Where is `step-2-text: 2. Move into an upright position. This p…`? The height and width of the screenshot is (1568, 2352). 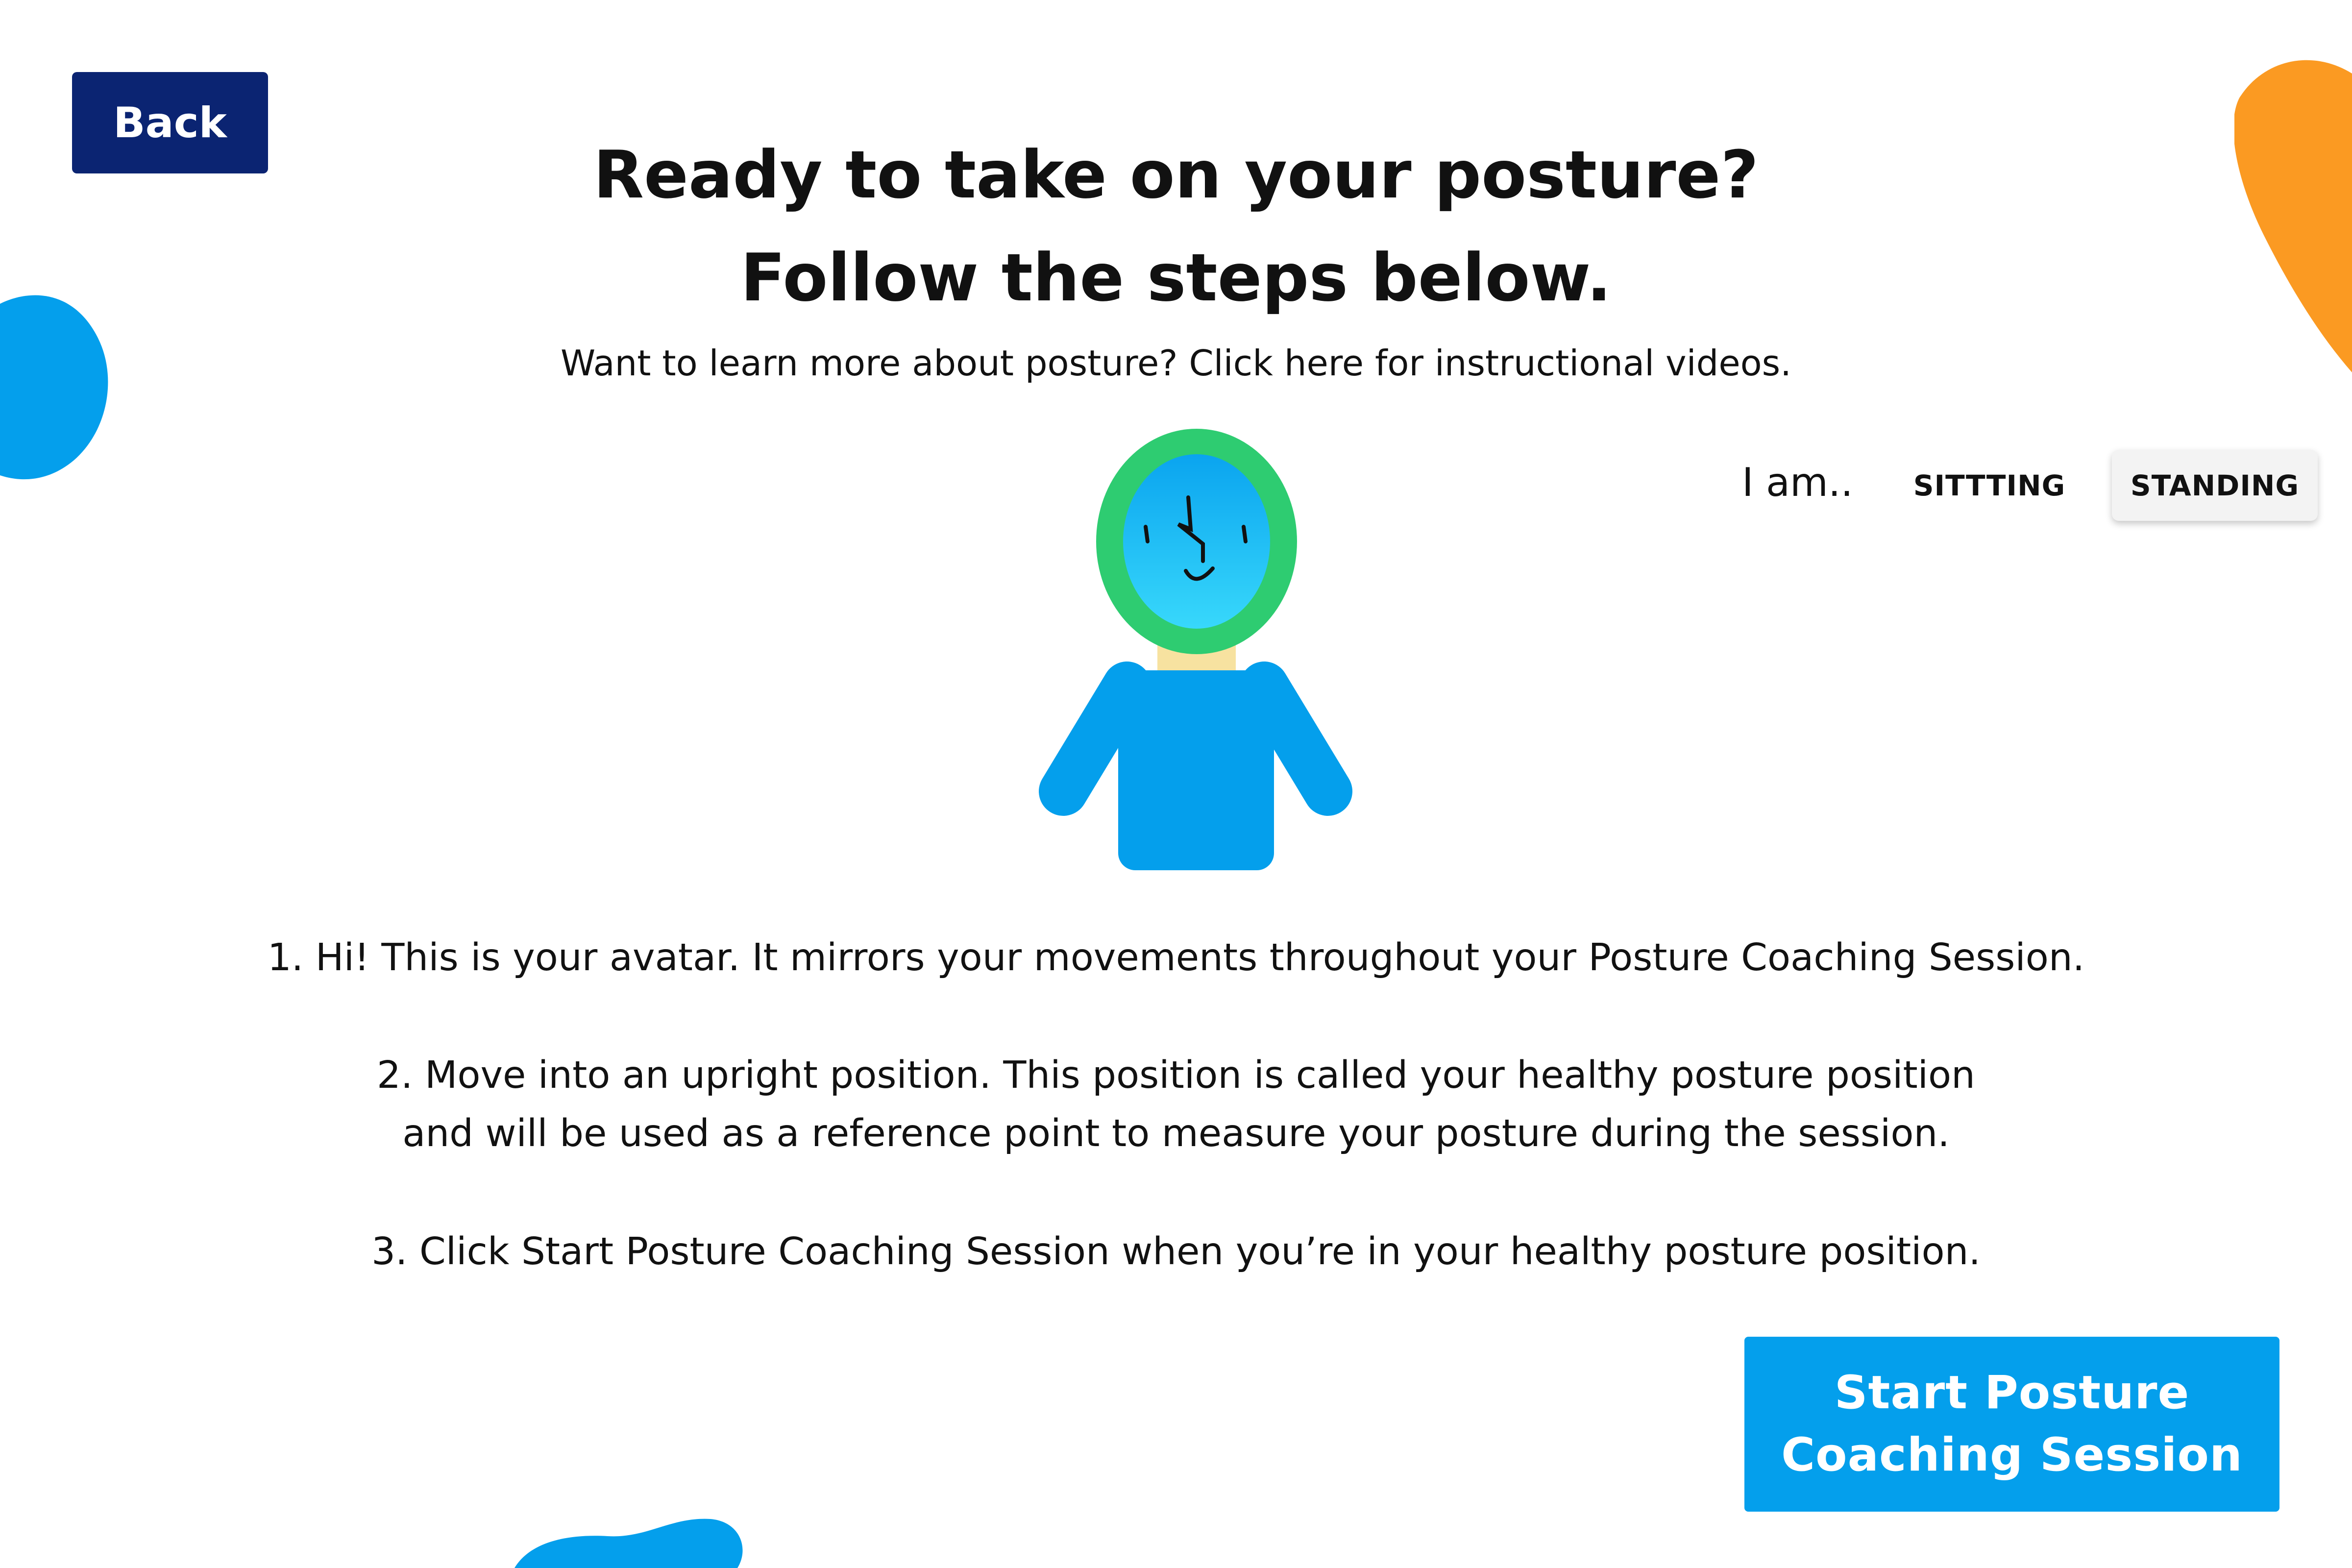 step-2-text: 2. Move into an upright position. This p… is located at coordinates (1176, 1104).